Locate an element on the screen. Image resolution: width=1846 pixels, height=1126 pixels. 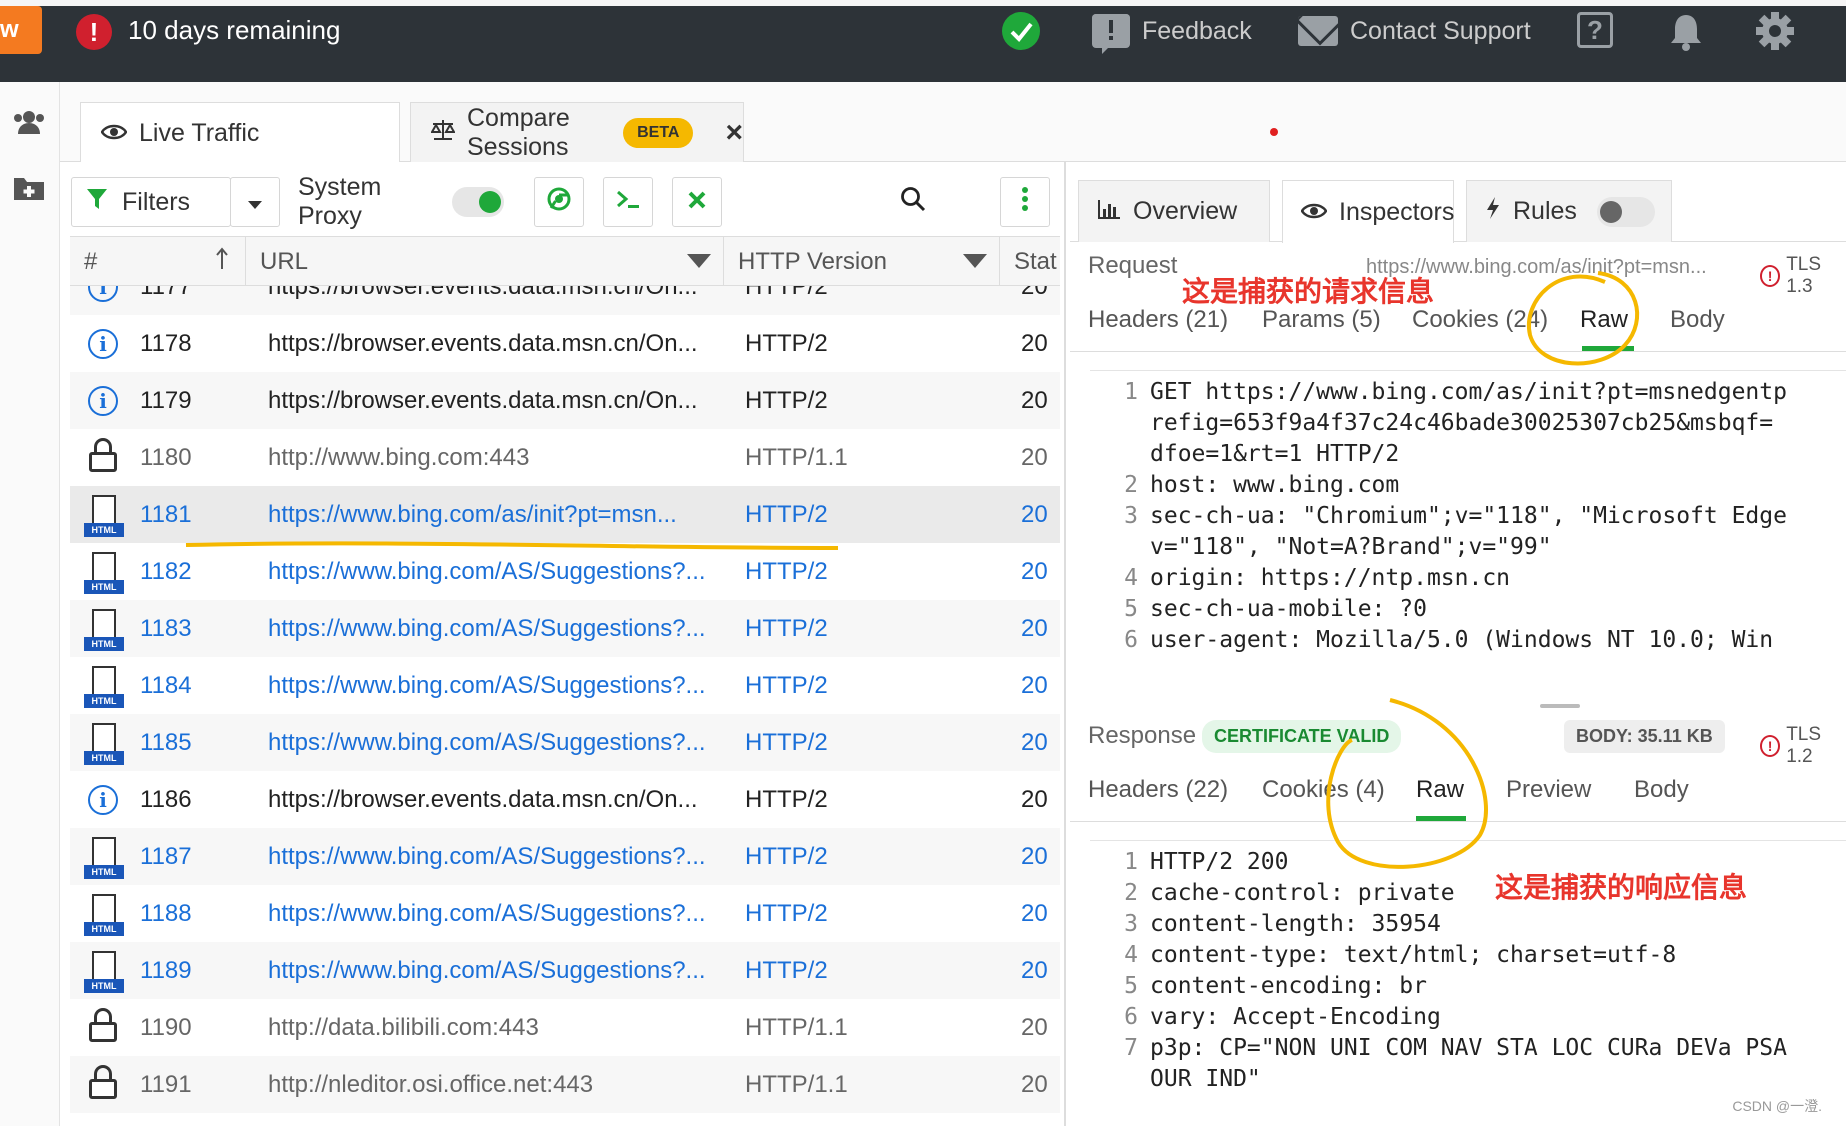
clear-x-icon is located at coordinates (697, 202).